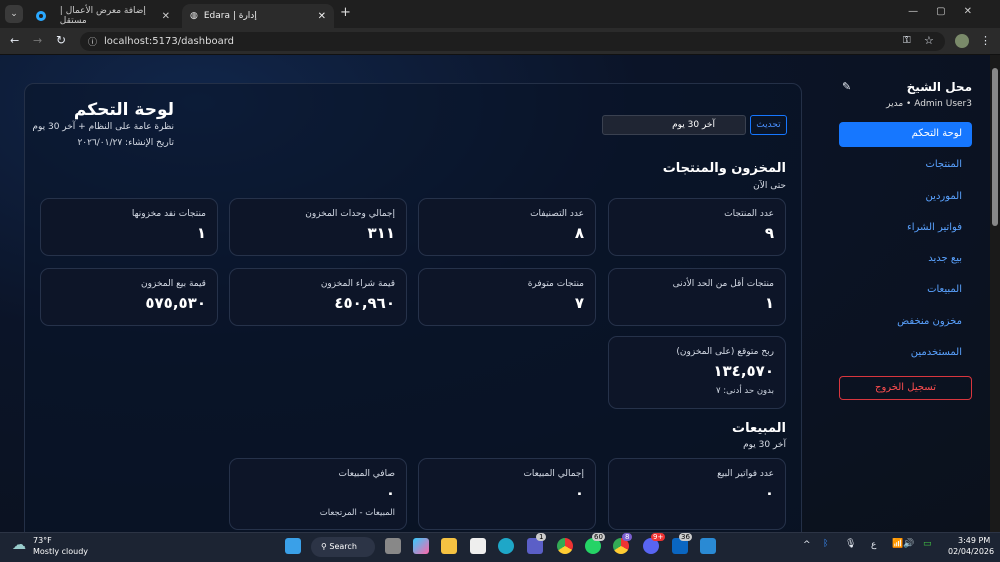  Describe the element at coordinates (175, 303) in the screenshot. I see `stat-value: ٥٧٥,٥٣٠` at that location.